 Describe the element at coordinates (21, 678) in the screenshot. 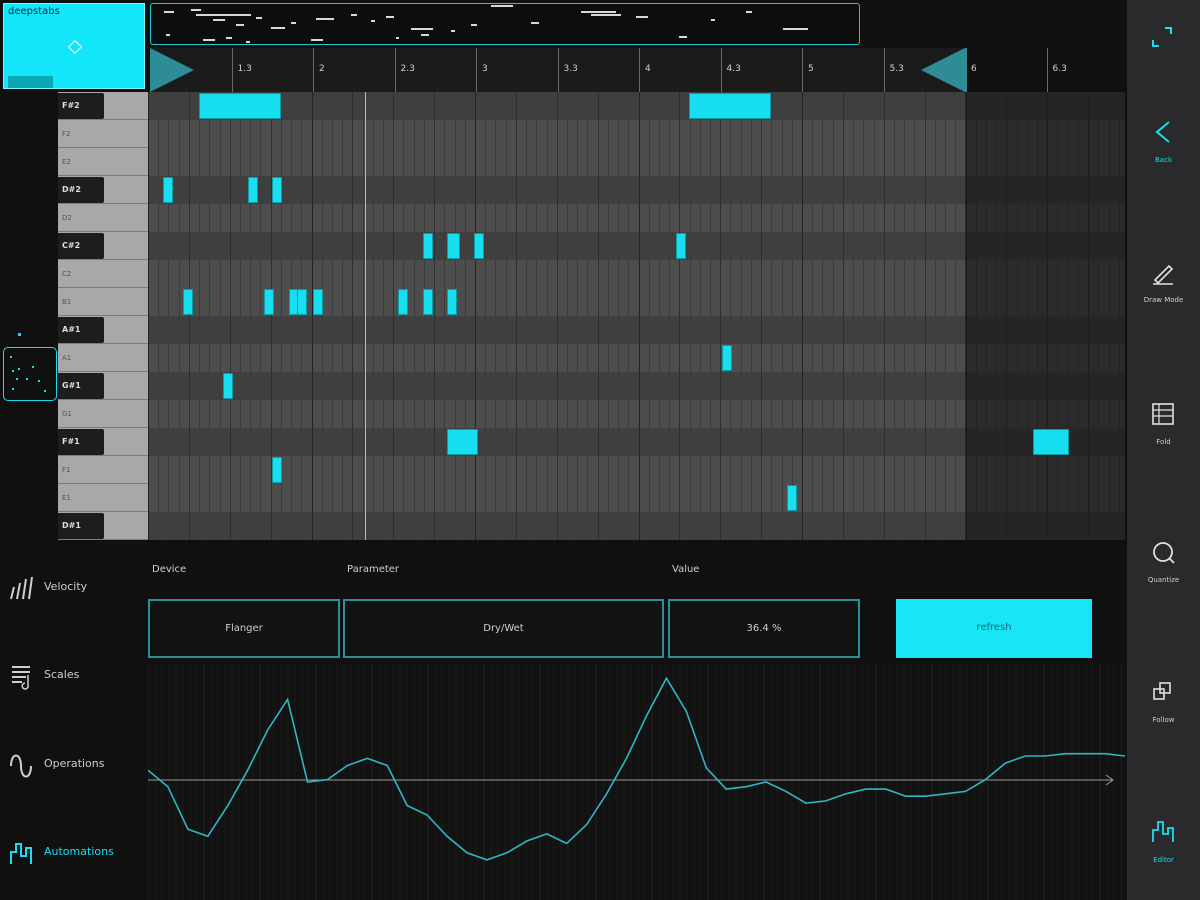

I see `scales-icon` at that location.